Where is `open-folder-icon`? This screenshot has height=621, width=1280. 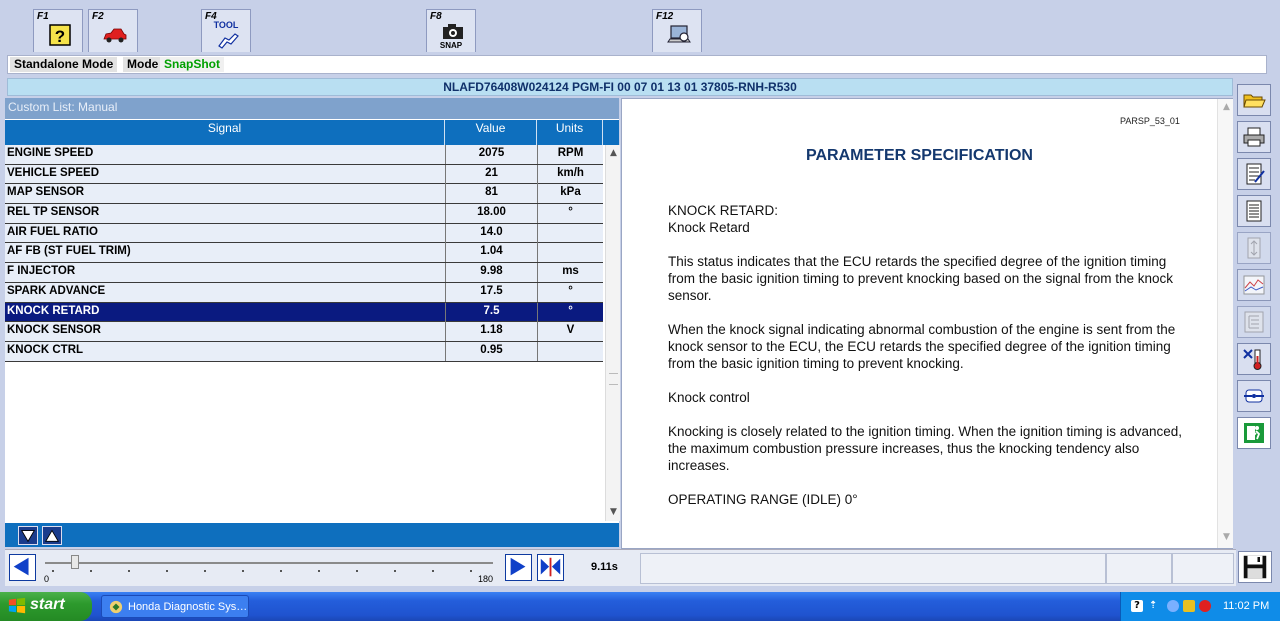 open-folder-icon is located at coordinates (1254, 101).